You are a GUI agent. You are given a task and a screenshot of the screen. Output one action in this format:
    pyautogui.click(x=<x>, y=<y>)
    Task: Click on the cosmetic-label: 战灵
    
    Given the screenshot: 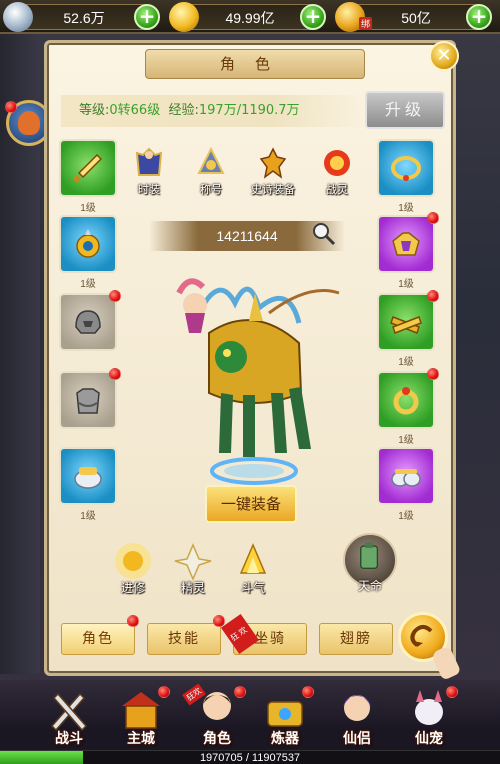 What is the action you would take?
    pyautogui.click(x=337, y=189)
    